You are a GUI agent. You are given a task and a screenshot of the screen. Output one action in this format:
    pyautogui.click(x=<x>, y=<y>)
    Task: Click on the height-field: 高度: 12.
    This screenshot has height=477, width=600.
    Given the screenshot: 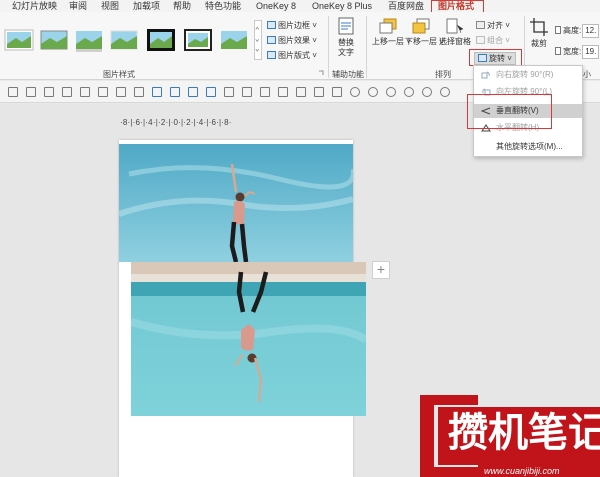 What is the action you would take?
    pyautogui.click(x=577, y=31)
    